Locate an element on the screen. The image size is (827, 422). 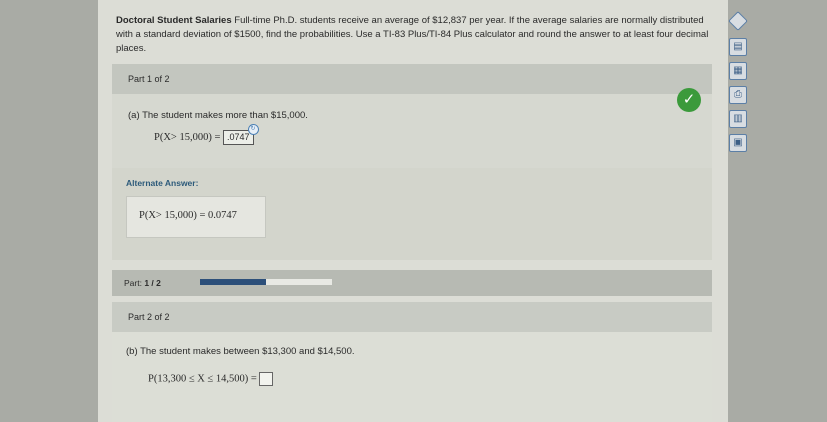
print-icon: ▤ is located at coordinates (738, 47).